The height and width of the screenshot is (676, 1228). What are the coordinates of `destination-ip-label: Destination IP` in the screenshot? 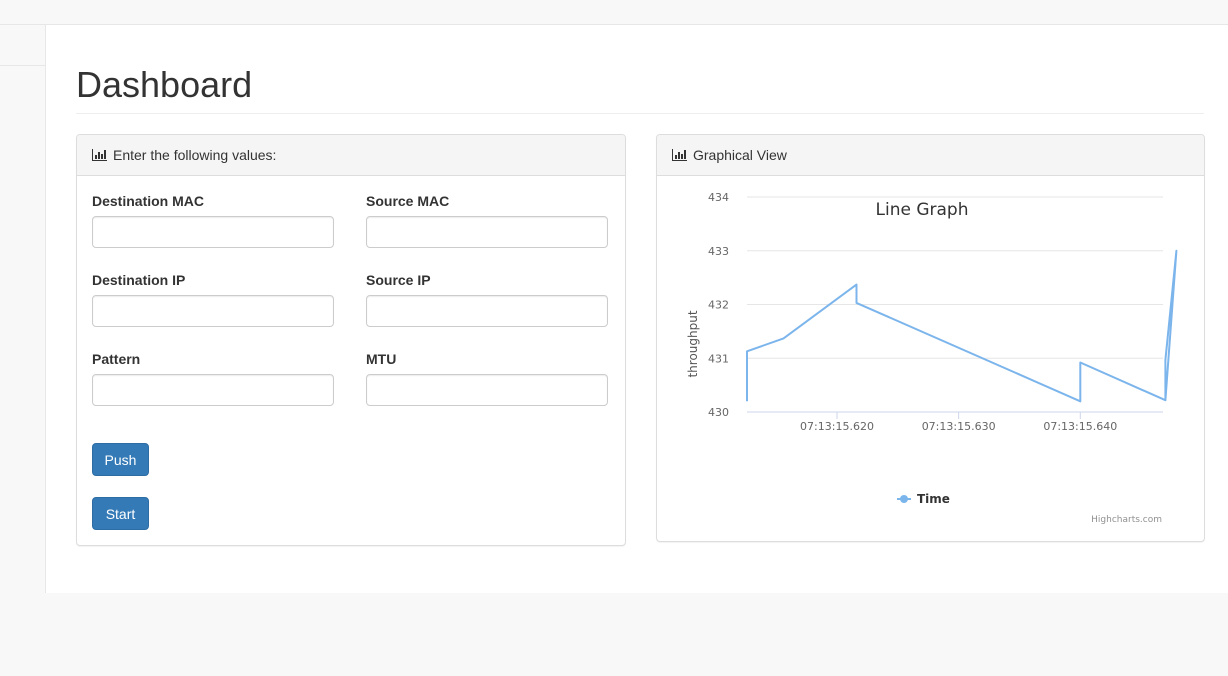 It's located at (139, 280).